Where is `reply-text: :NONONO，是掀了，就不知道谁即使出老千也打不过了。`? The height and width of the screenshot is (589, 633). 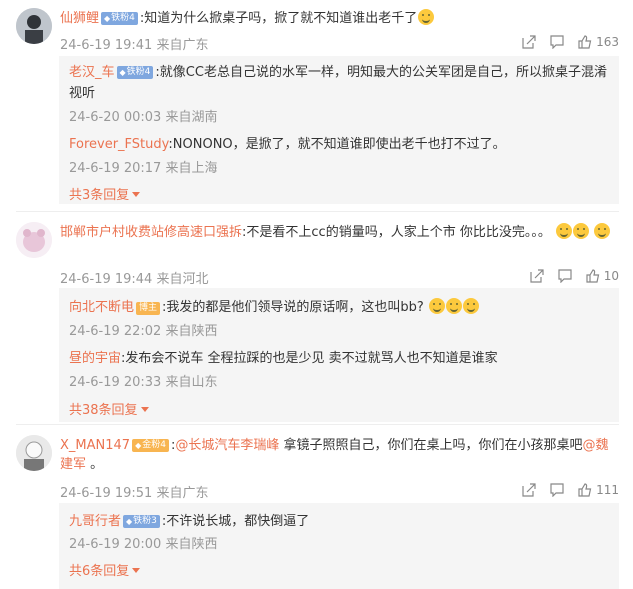
reply-text: :NONONO，是掀了，就不知道谁即使出老千也打不过了。 is located at coordinates (337, 144).